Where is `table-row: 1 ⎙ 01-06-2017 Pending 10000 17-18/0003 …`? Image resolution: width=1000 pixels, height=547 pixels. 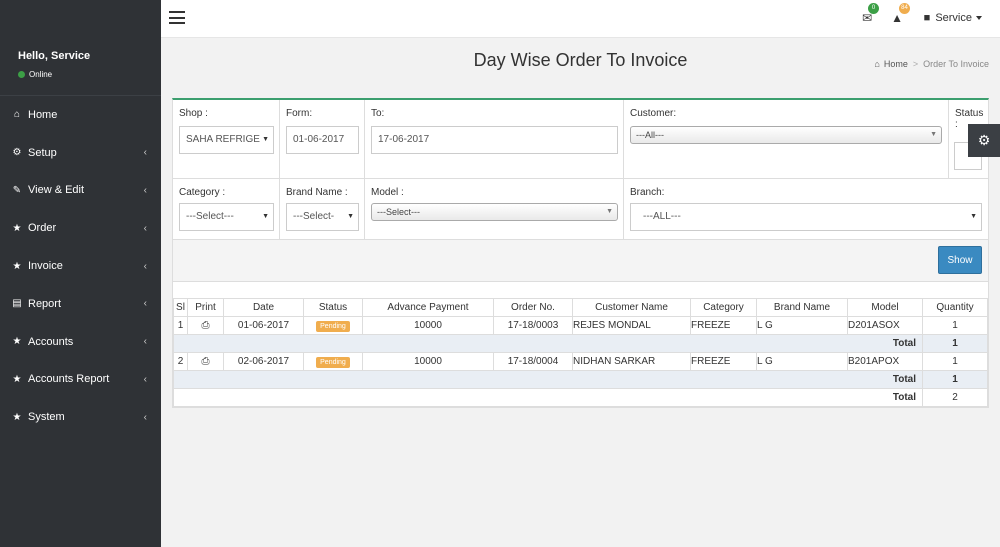 table-row: 1 ⎙ 01-06-2017 Pending 10000 17-18/0003 … is located at coordinates (580, 325).